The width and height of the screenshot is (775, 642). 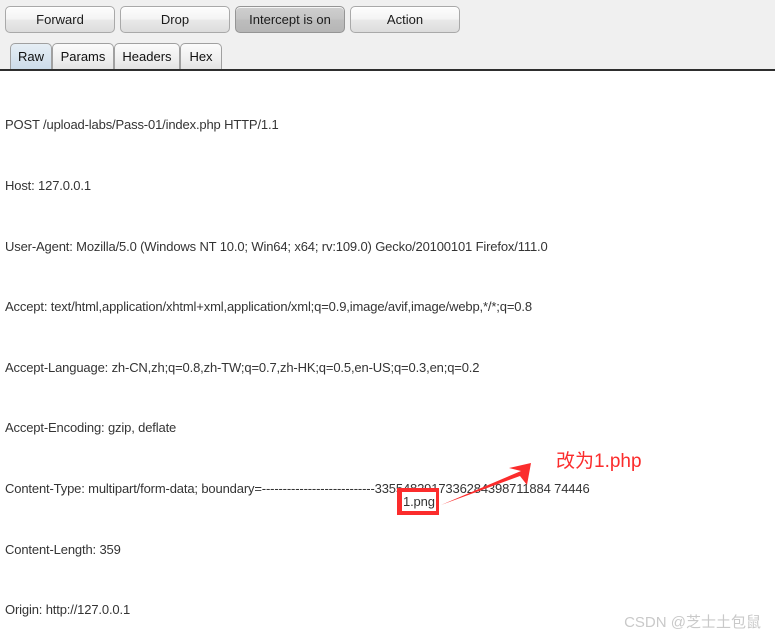 What do you see at coordinates (405, 19) in the screenshot?
I see `action-button: Action` at bounding box center [405, 19].